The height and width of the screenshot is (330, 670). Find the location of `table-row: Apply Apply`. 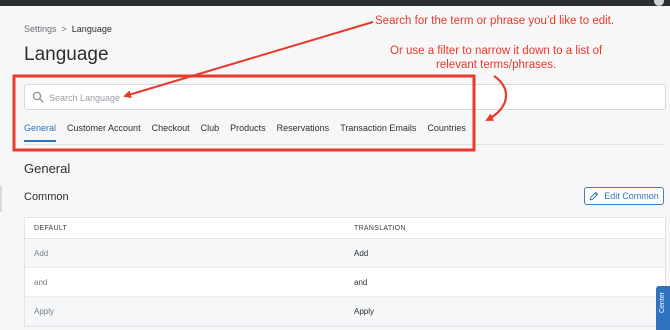

table-row: Apply Apply is located at coordinates (345, 311).